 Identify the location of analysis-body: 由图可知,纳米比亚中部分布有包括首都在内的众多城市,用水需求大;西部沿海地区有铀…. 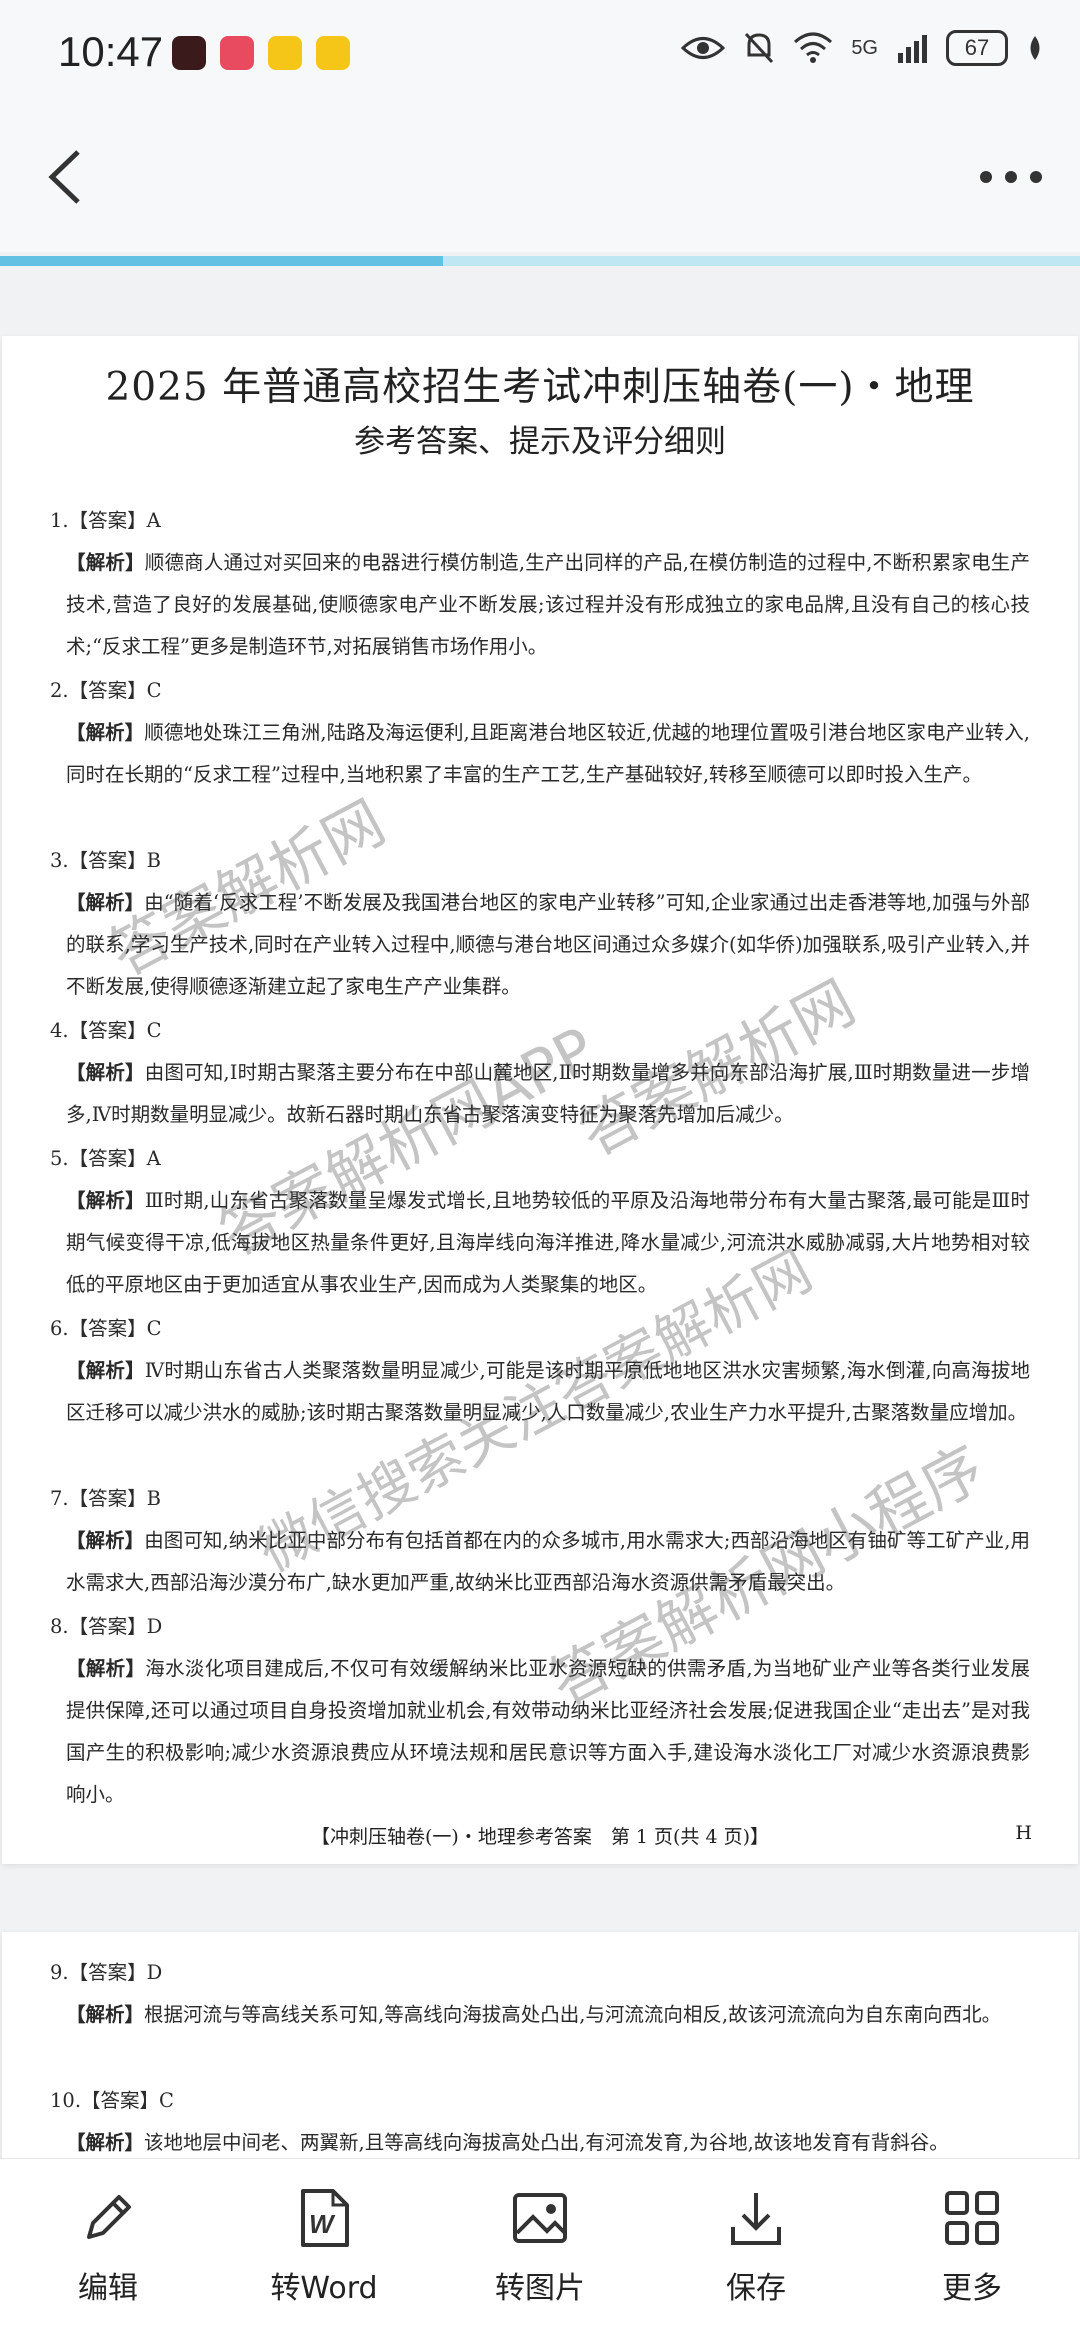
(548, 1561).